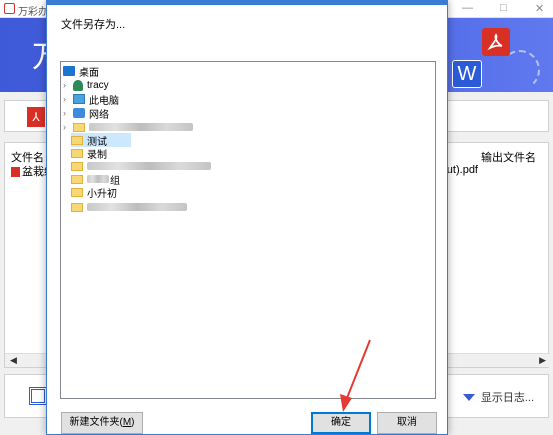 This screenshot has height=435, width=553. I want to click on tree-label: tracy, so click(98, 85).